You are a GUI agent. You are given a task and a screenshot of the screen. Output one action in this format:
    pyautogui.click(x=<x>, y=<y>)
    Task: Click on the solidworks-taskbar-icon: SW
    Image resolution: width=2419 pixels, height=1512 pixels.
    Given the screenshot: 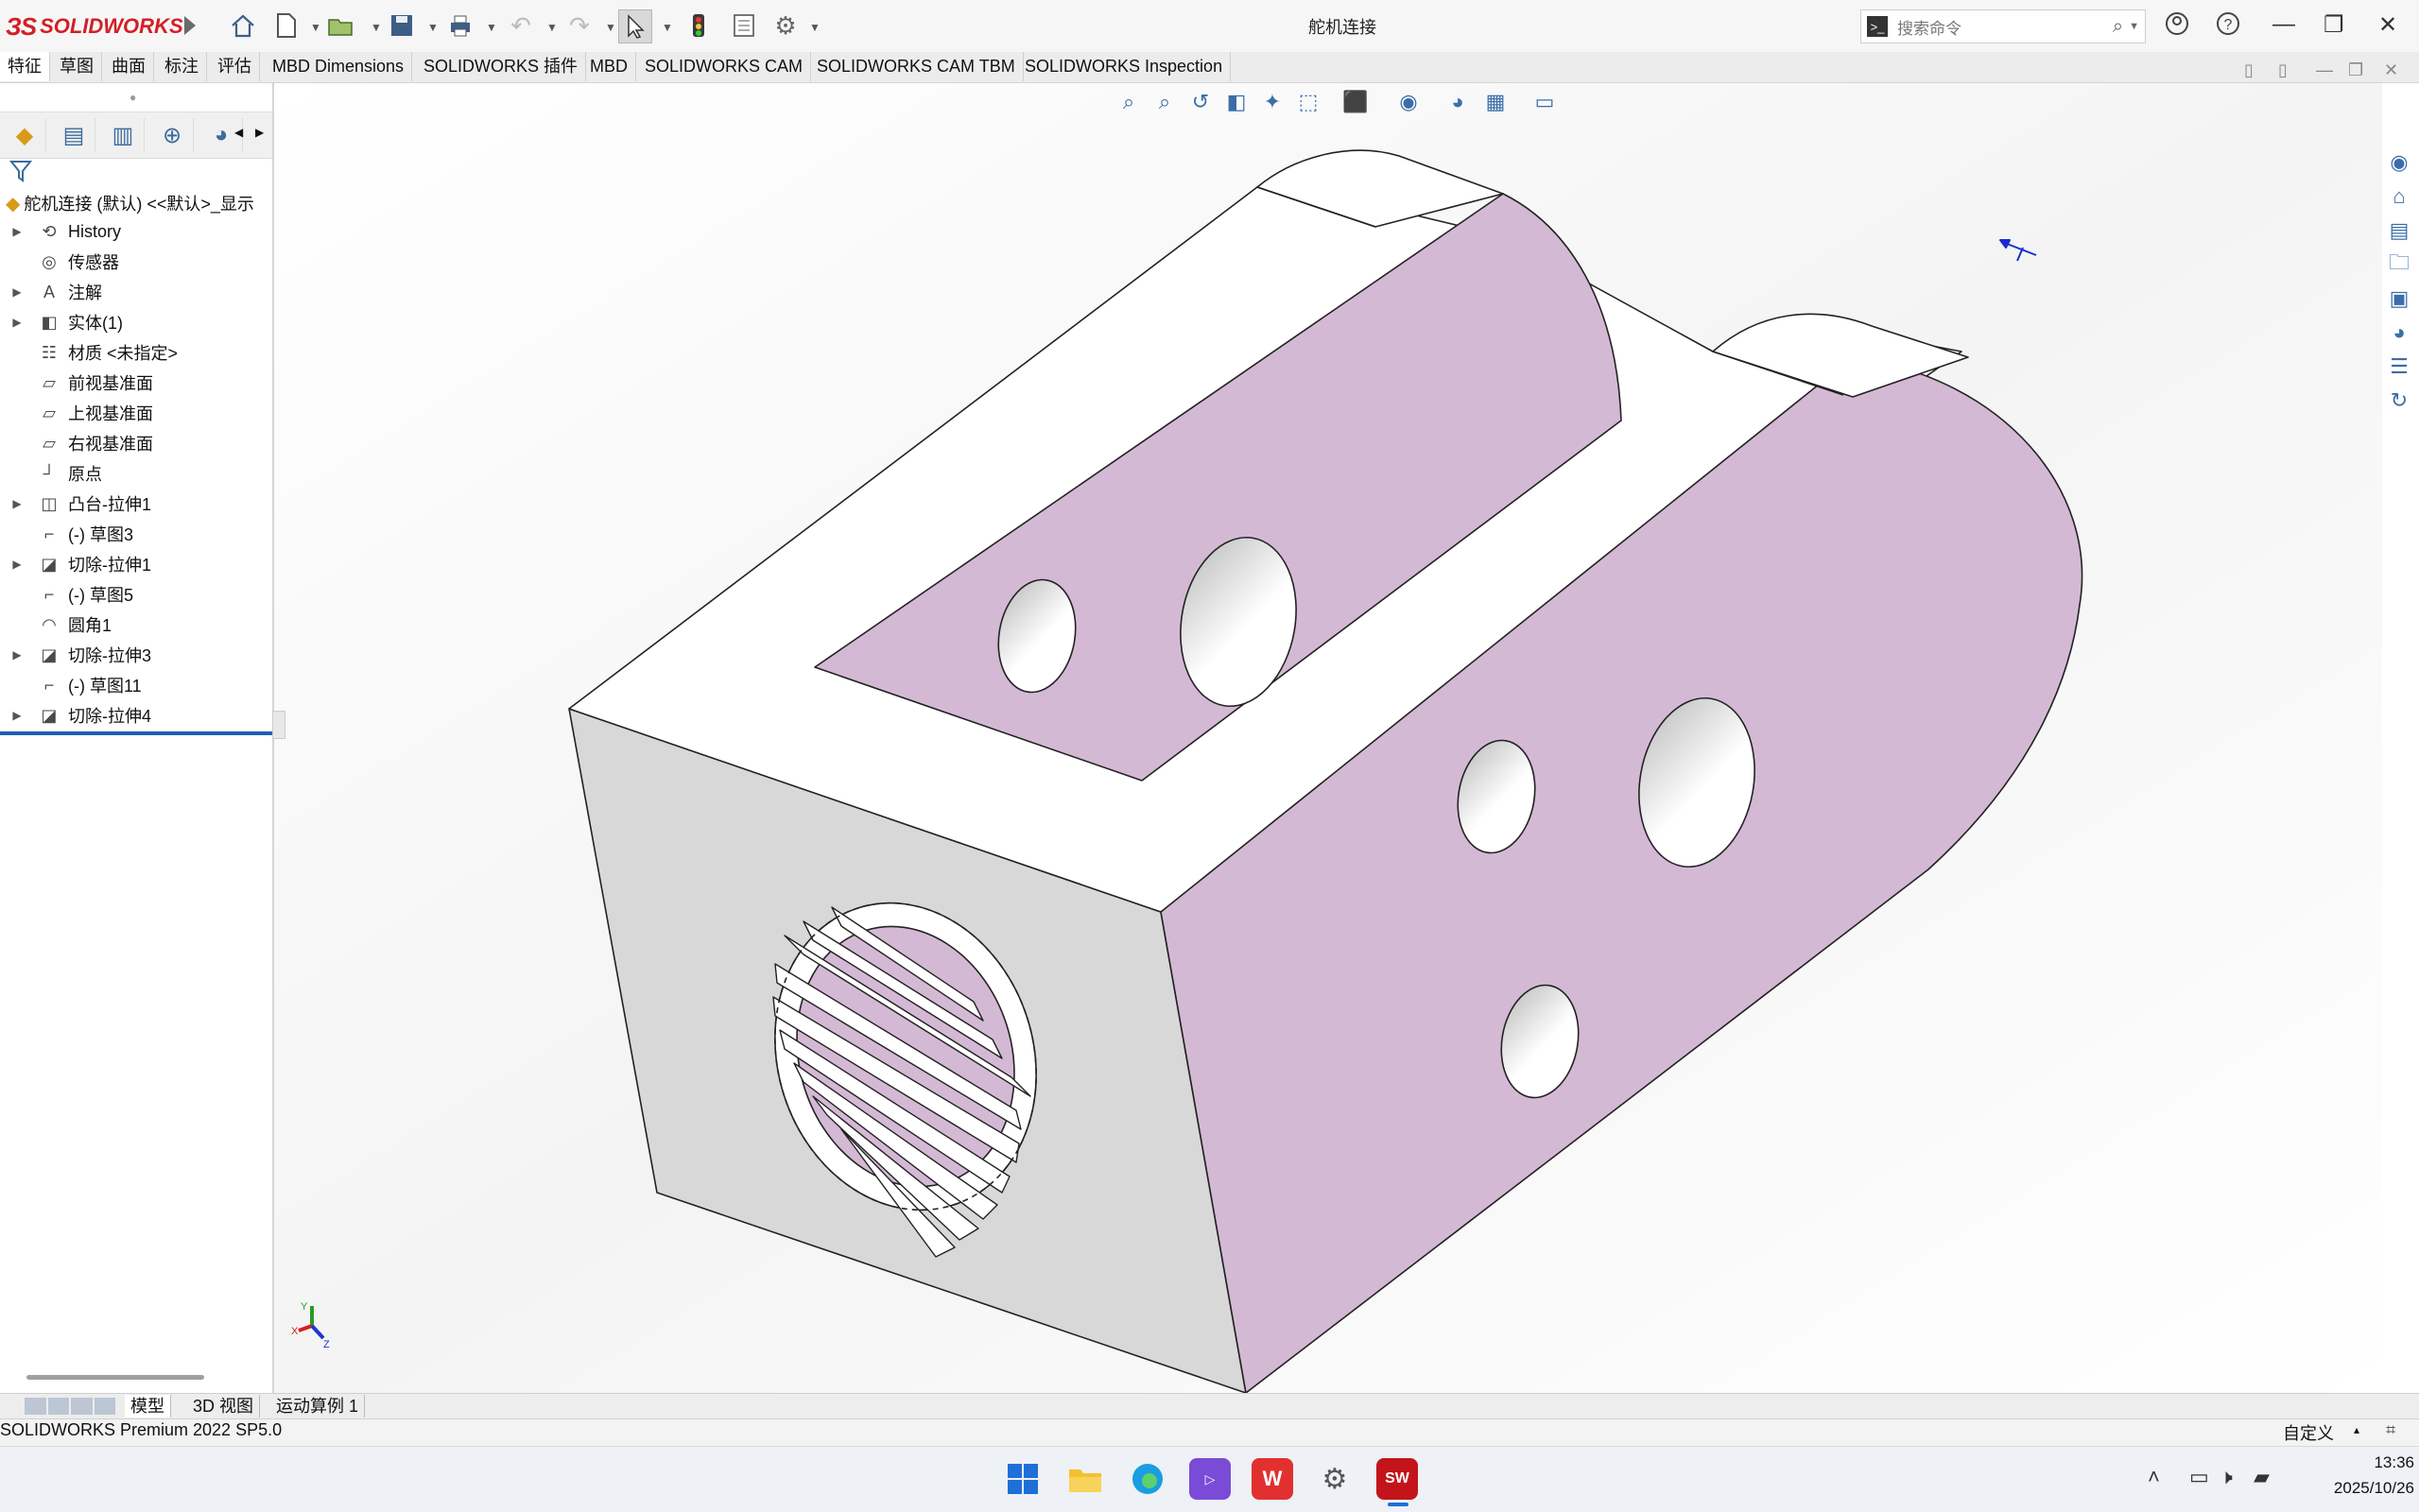 What is the action you would take?
    pyautogui.click(x=1397, y=1479)
    